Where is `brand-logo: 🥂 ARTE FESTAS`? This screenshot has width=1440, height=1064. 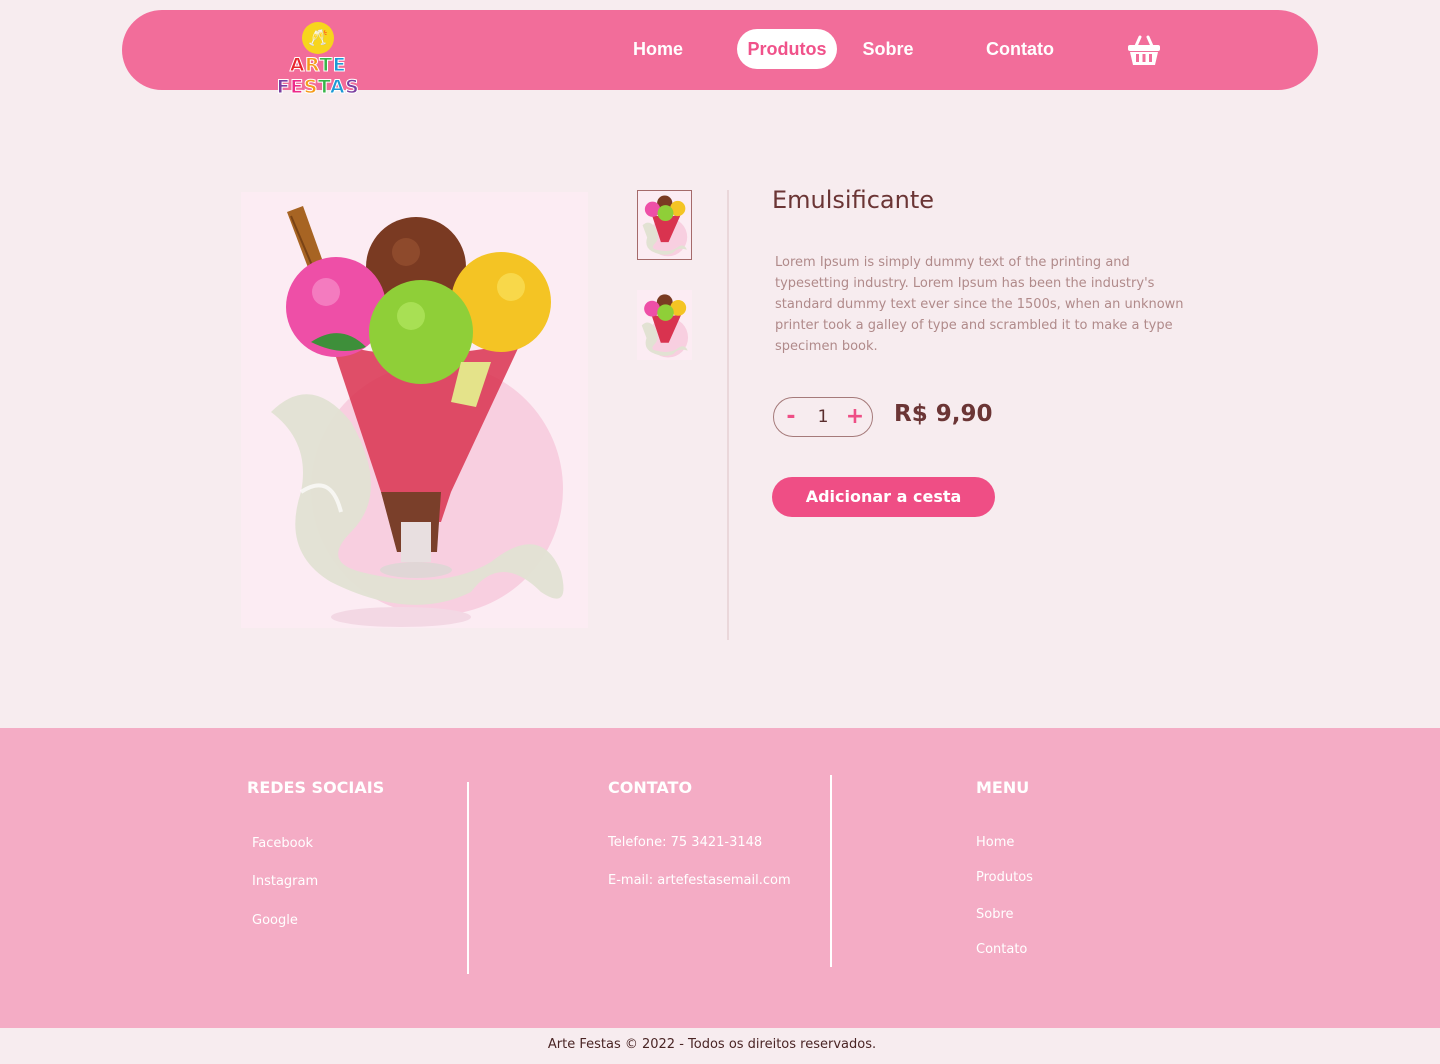 brand-logo: 🥂 ARTE FESTAS is located at coordinates (318, 59).